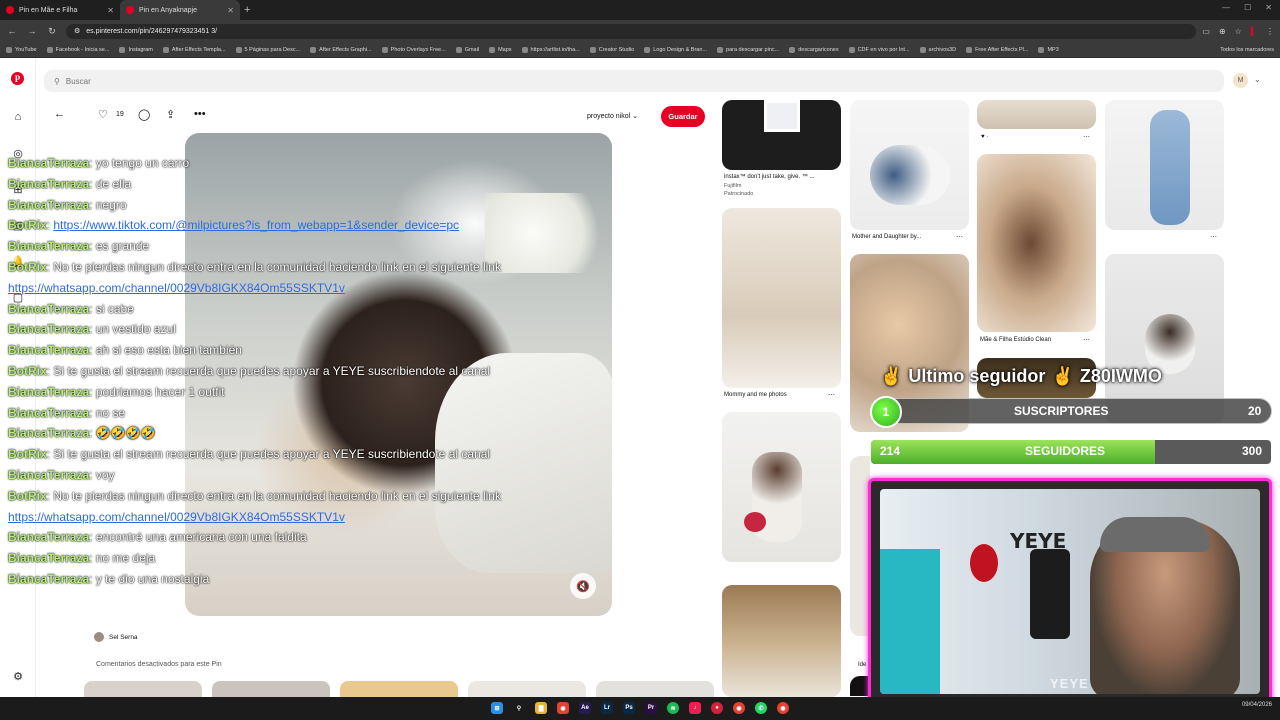  I want to click on bookmark-item: descargaricones, so click(814, 49).